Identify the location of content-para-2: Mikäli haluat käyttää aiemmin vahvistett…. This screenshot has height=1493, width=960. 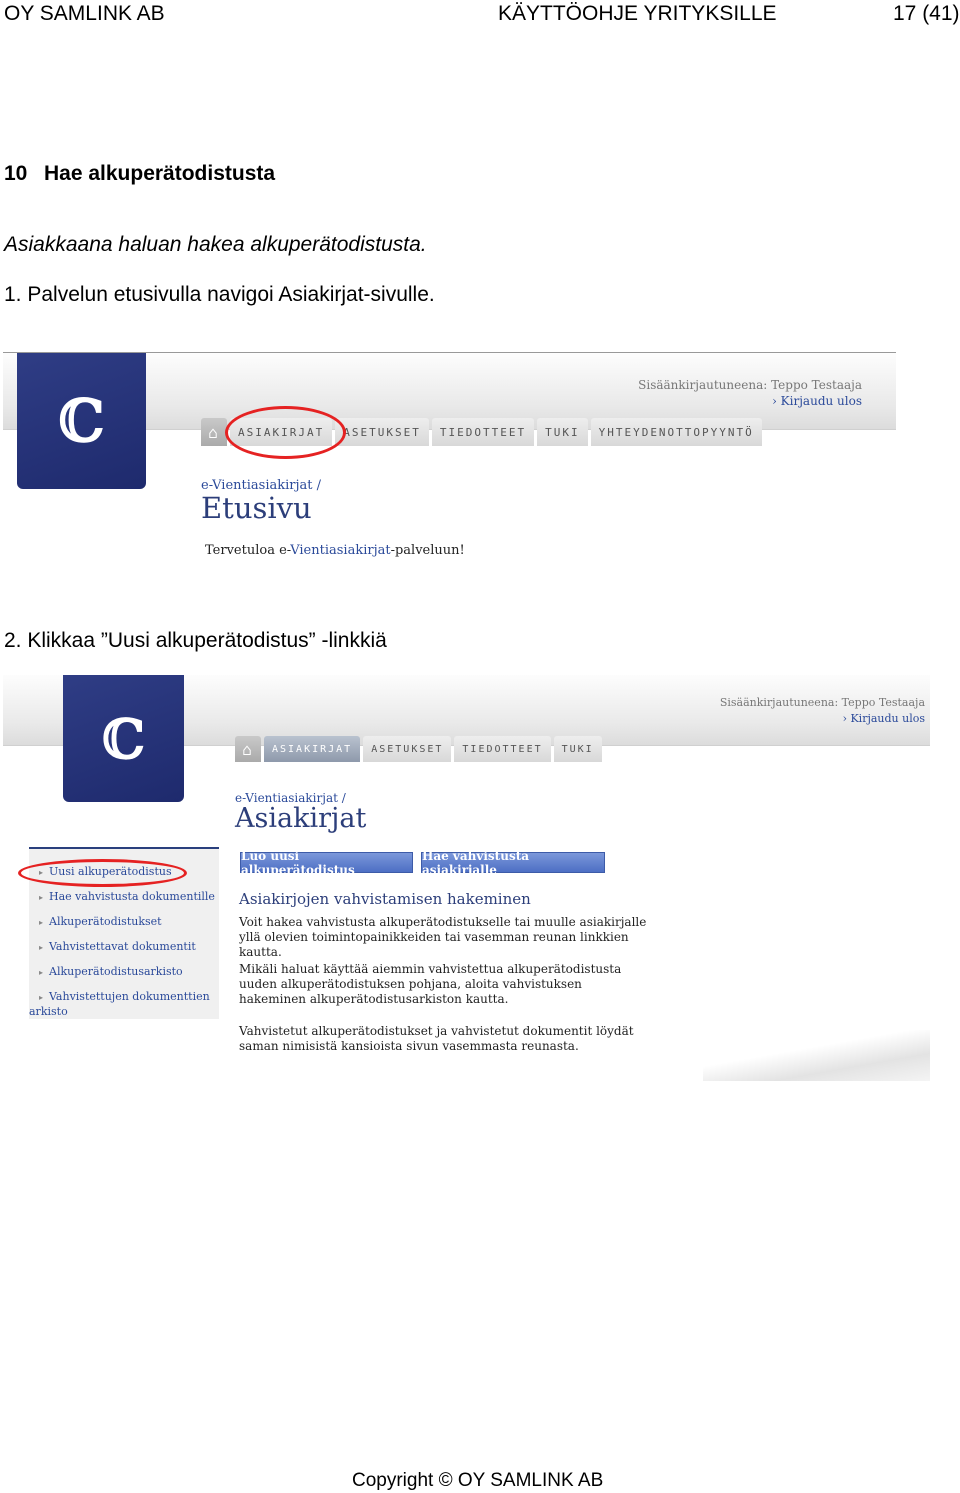
(430, 984).